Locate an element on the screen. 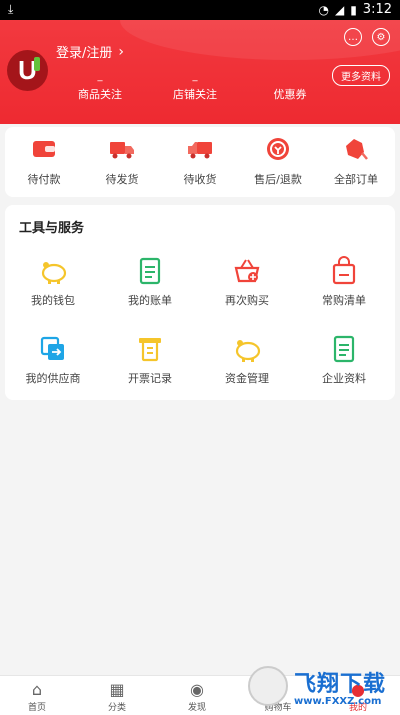 Image resolution: width=400 pixels, height=715 pixels. tool-buy-again: 再次购买 is located at coordinates (247, 281).